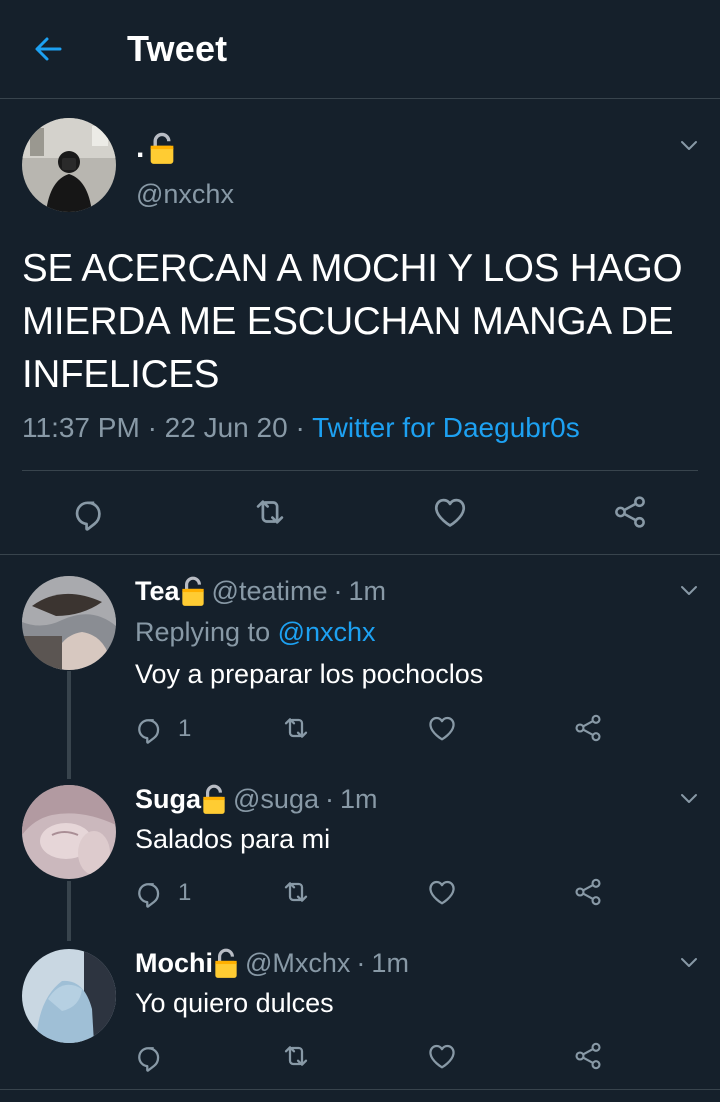 The height and width of the screenshot is (1102, 720). I want to click on username: @nxchx, so click(185, 194).